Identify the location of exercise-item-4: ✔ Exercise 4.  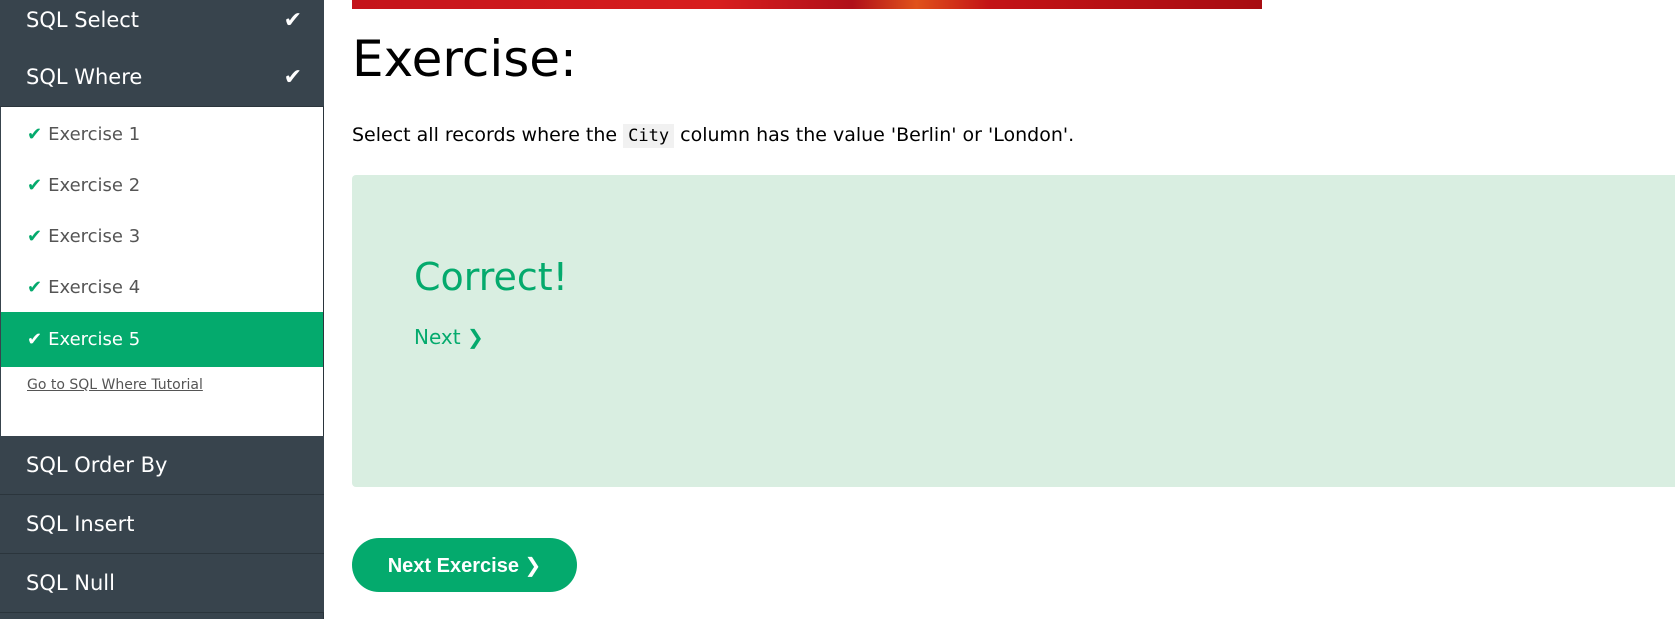
(162, 287).